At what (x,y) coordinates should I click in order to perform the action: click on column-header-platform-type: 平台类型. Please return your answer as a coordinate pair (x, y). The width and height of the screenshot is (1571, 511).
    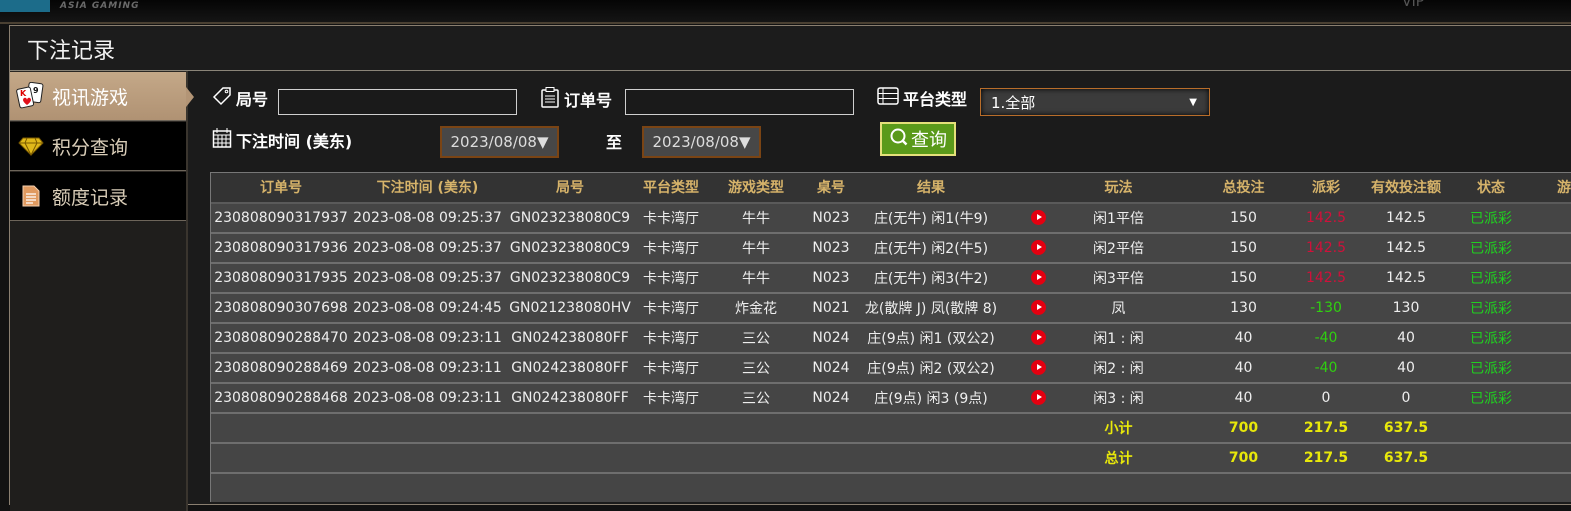
    Looking at the image, I should click on (671, 188).